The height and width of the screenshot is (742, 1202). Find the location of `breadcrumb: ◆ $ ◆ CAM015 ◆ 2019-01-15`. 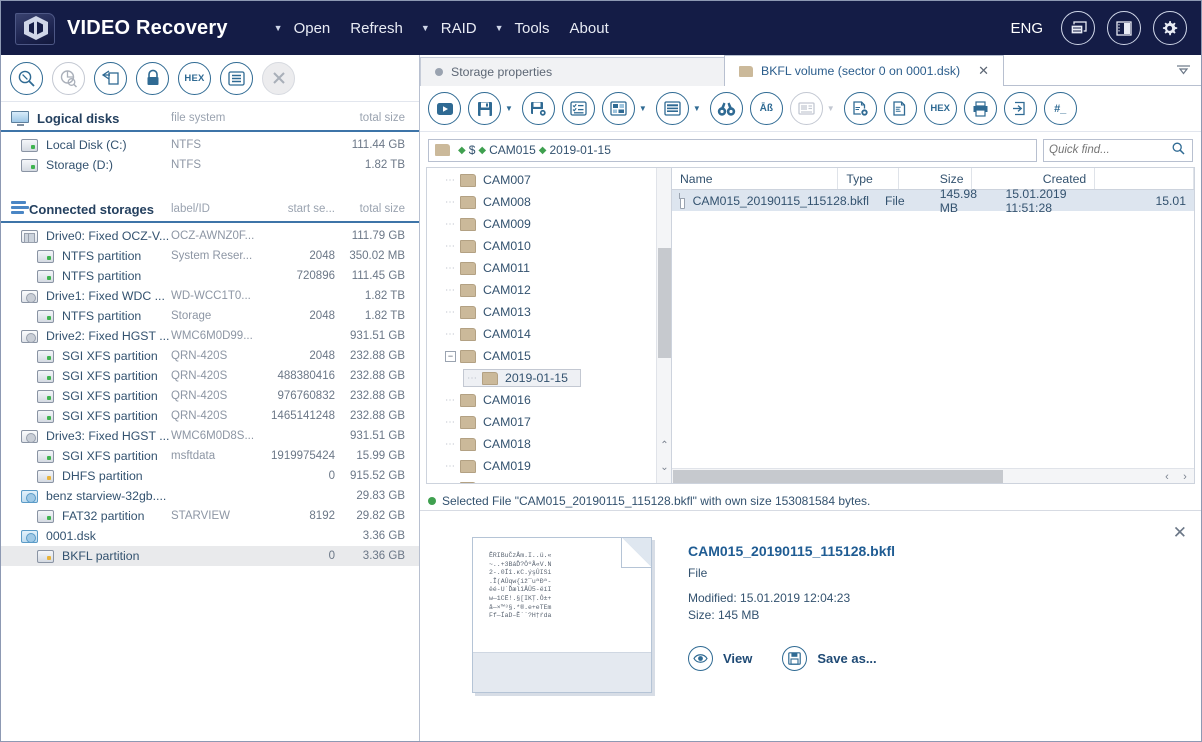

breadcrumb: ◆ $ ◆ CAM015 ◆ 2019-01-15 is located at coordinates (732, 150).